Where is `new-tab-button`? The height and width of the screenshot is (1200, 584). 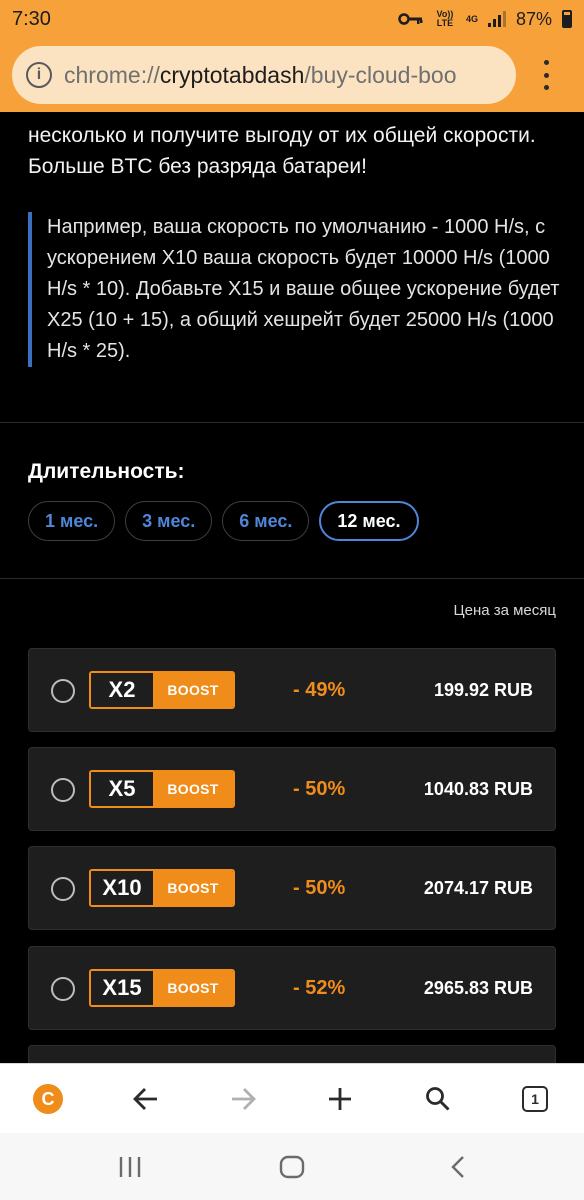 new-tab-button is located at coordinates (340, 1099).